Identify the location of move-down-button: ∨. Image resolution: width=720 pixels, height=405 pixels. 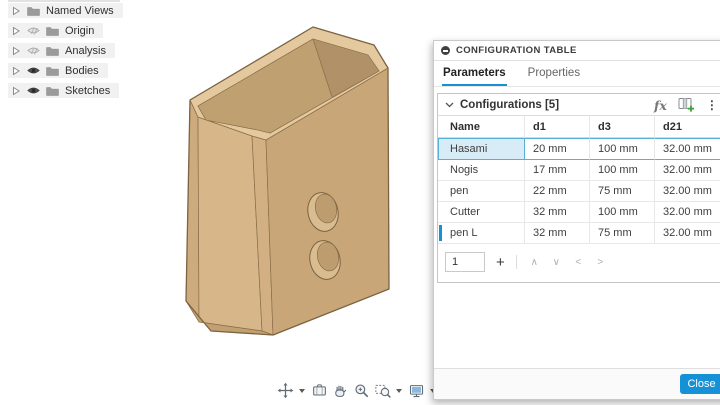
(556, 262).